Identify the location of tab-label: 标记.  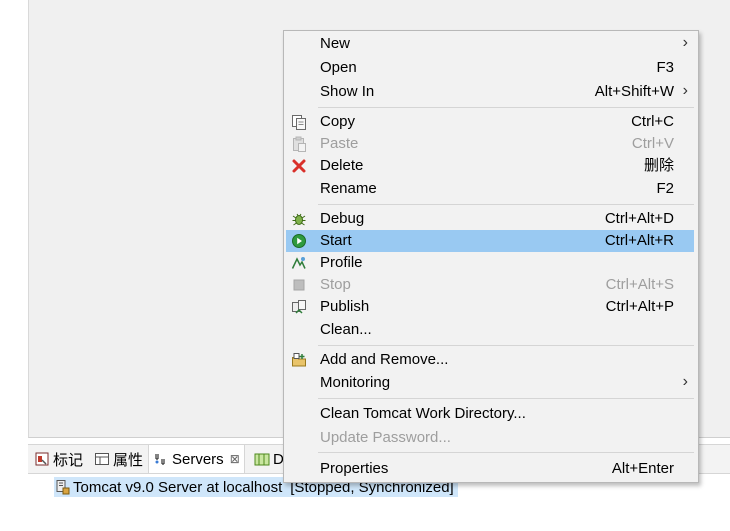
(68, 460).